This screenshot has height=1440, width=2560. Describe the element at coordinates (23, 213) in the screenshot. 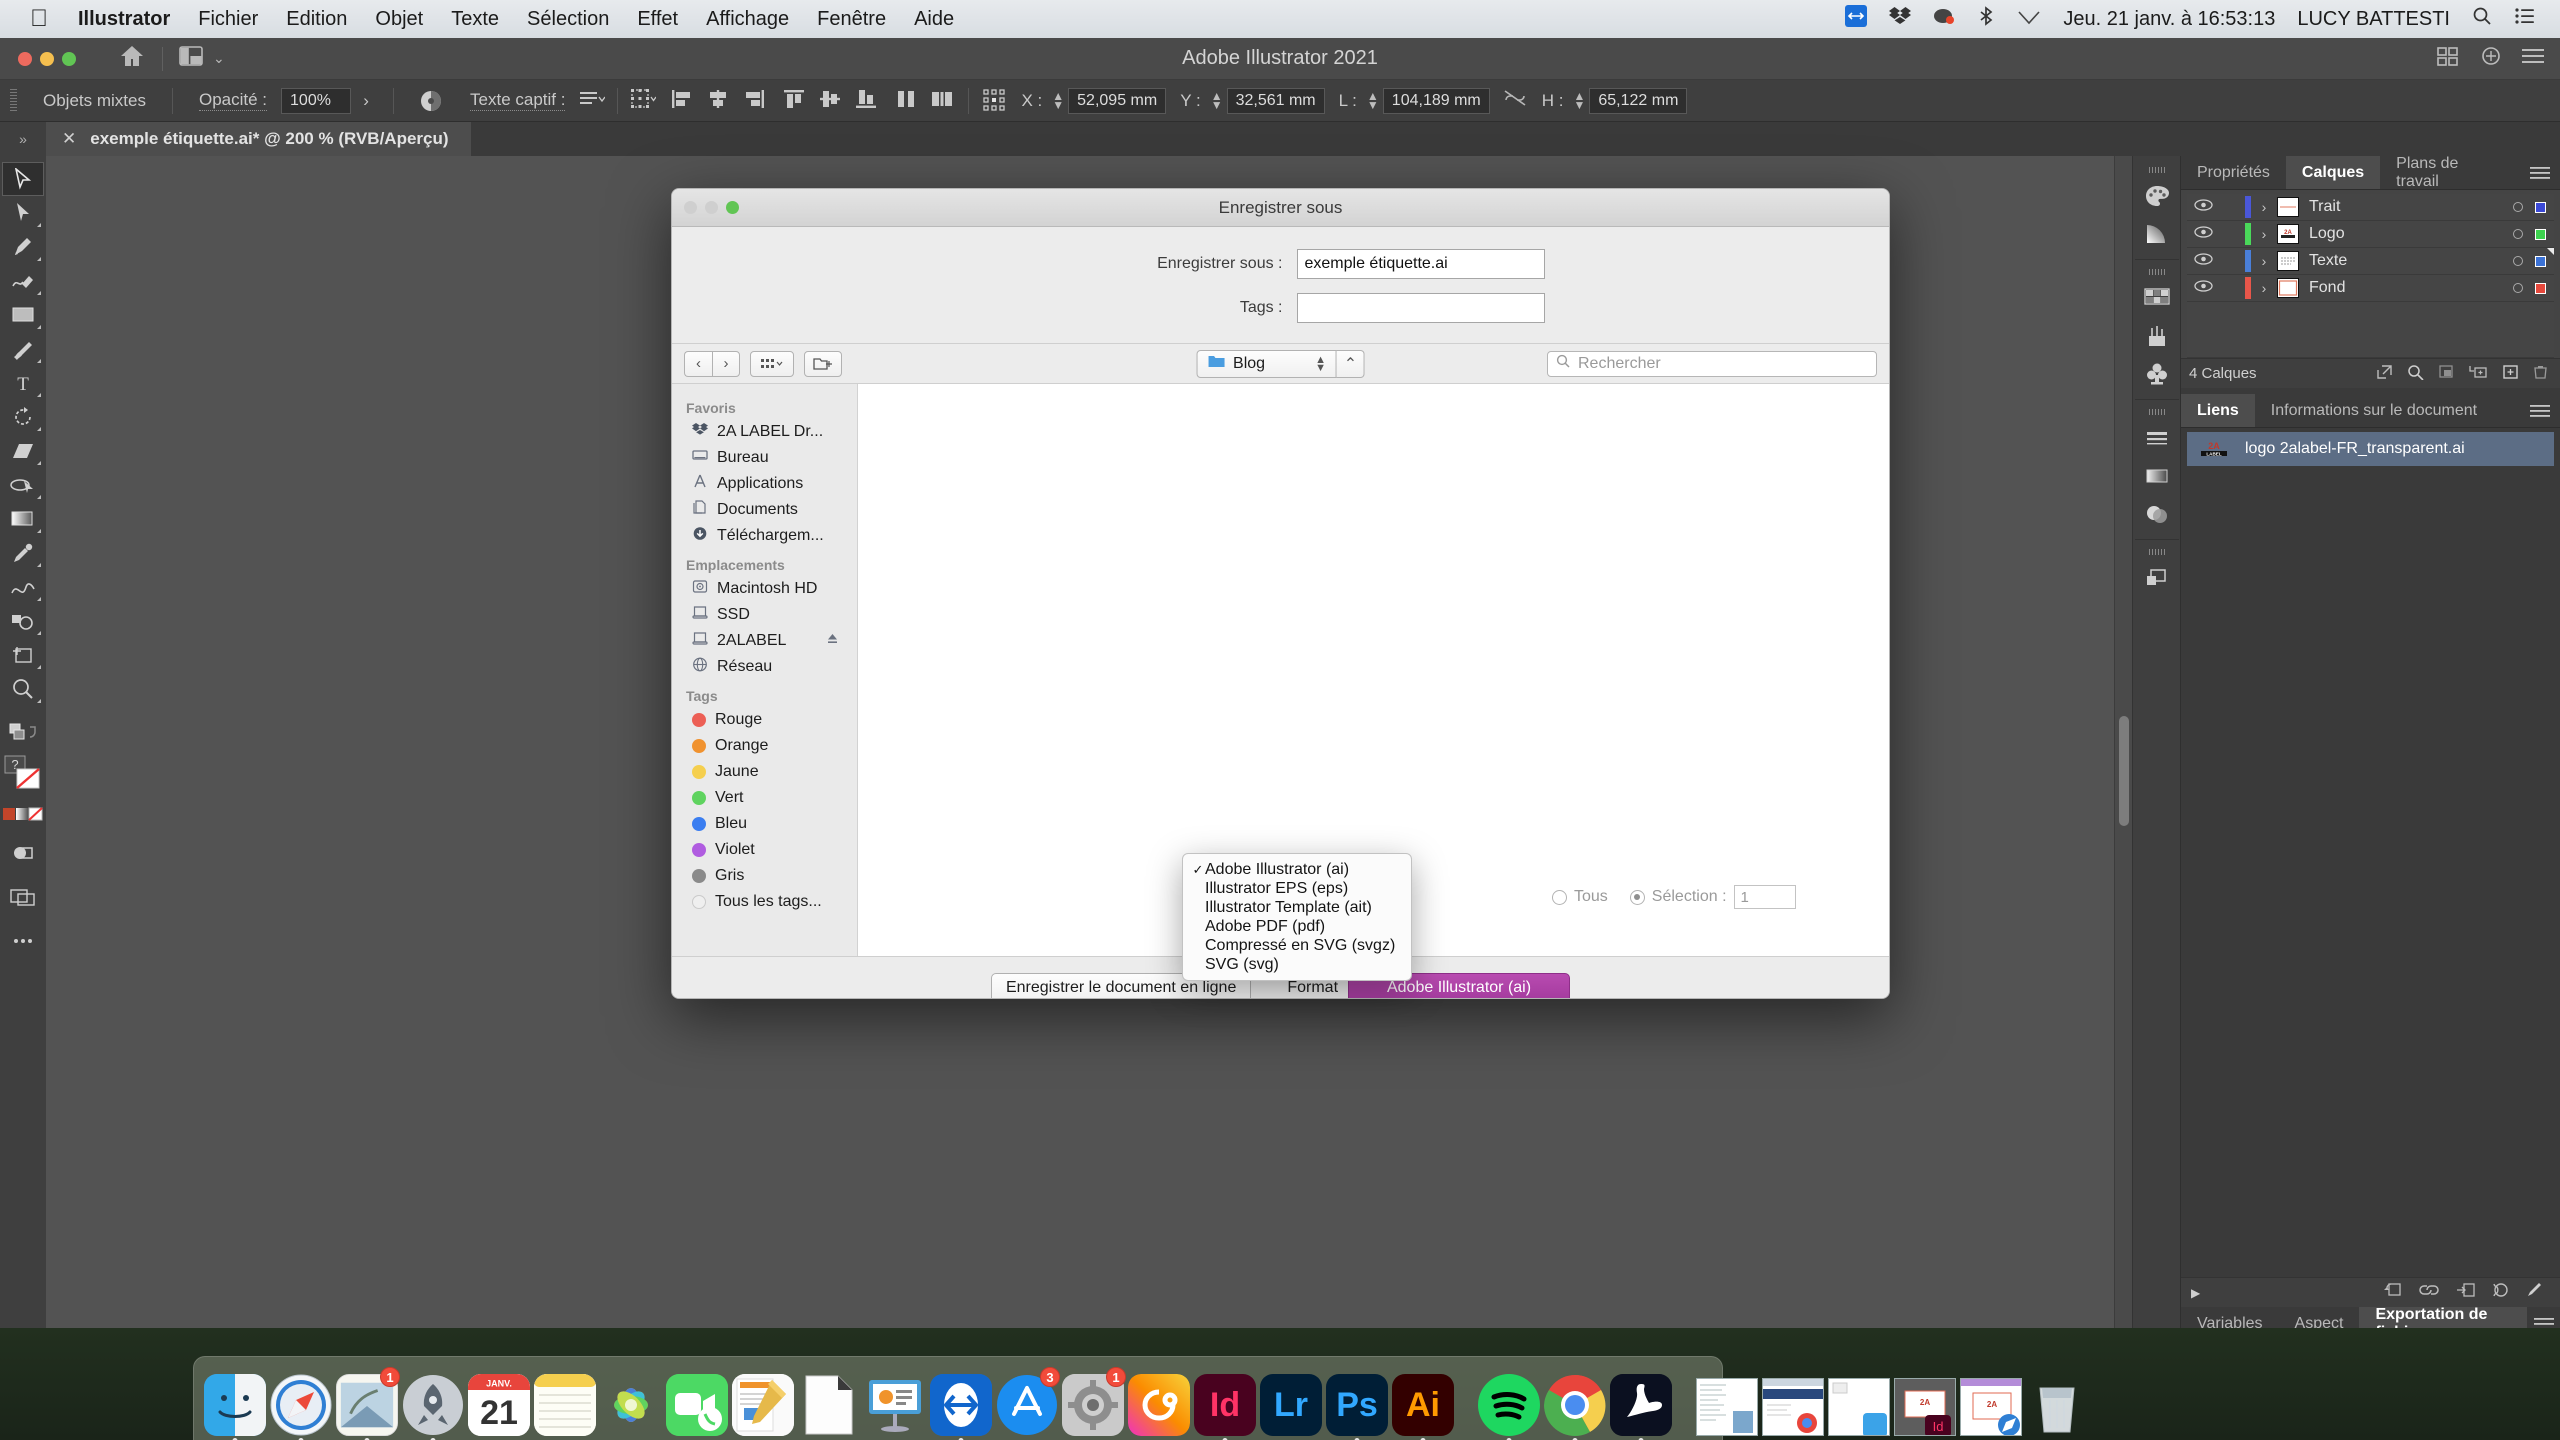

I see `direct-selection-tool` at that location.